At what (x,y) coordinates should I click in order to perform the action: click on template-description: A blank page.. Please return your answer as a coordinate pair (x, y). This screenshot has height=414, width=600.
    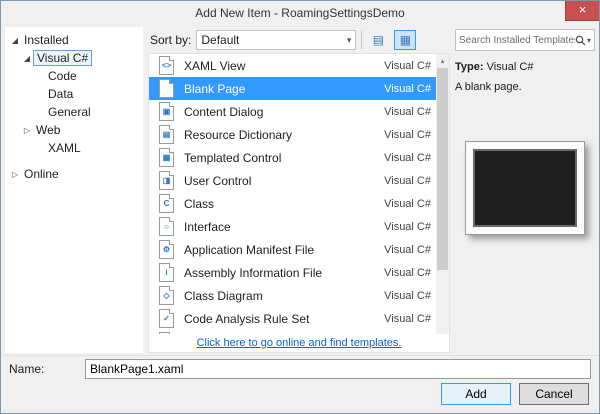
    Looking at the image, I should click on (488, 87).